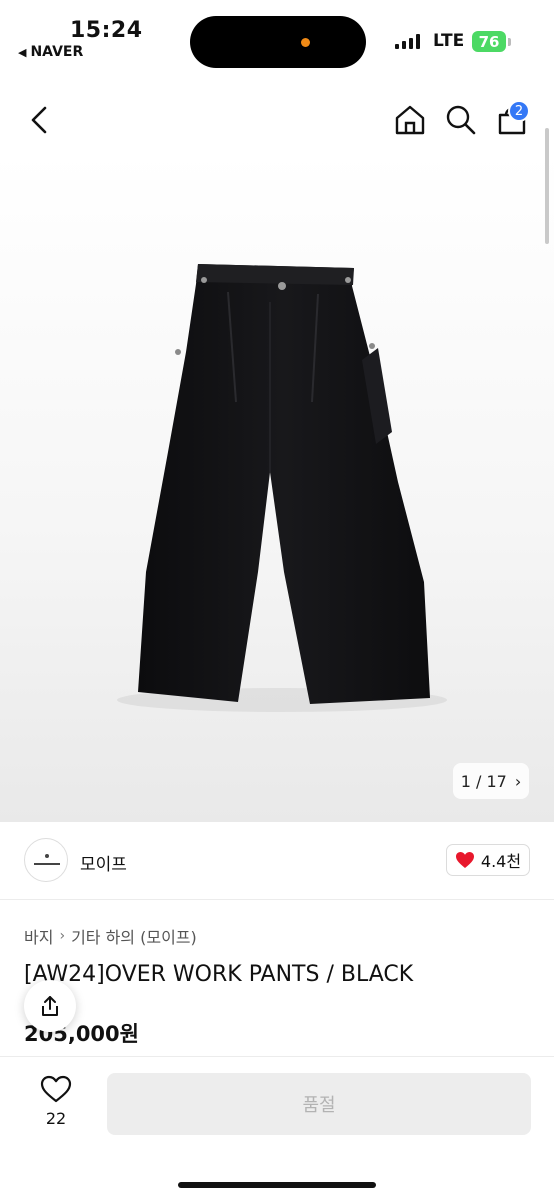 Image resolution: width=554 pixels, height=1200 pixels. What do you see at coordinates (519, 111) in the screenshot?
I see `cart-count-badge: 2` at bounding box center [519, 111].